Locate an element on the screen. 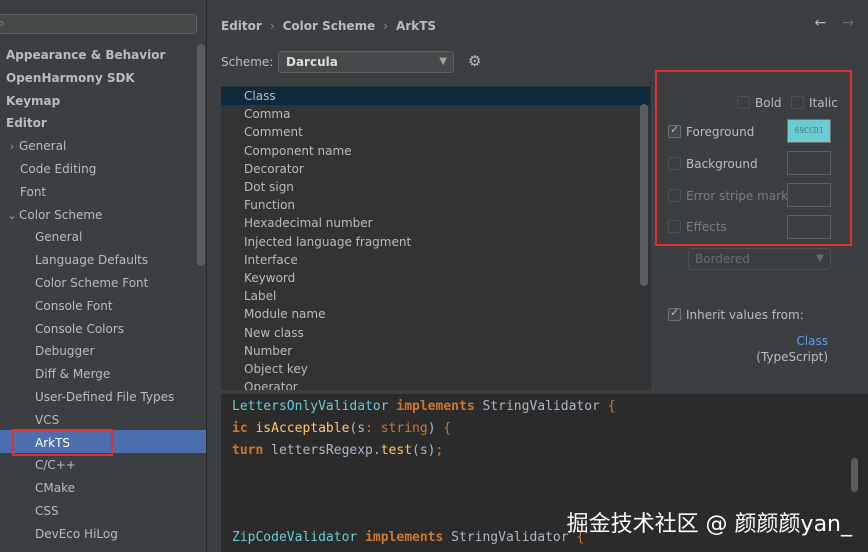 The width and height of the screenshot is (868, 552). breadcrumb-editor: Editor is located at coordinates (241, 26).